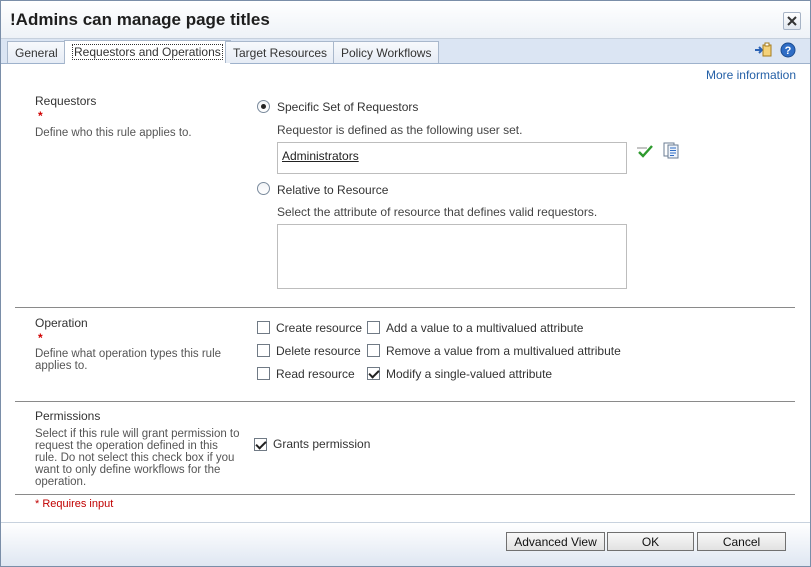 The image size is (811, 567). What do you see at coordinates (140, 19) in the screenshot?
I see `dialog-title: !Admins can manage page titles` at bounding box center [140, 19].